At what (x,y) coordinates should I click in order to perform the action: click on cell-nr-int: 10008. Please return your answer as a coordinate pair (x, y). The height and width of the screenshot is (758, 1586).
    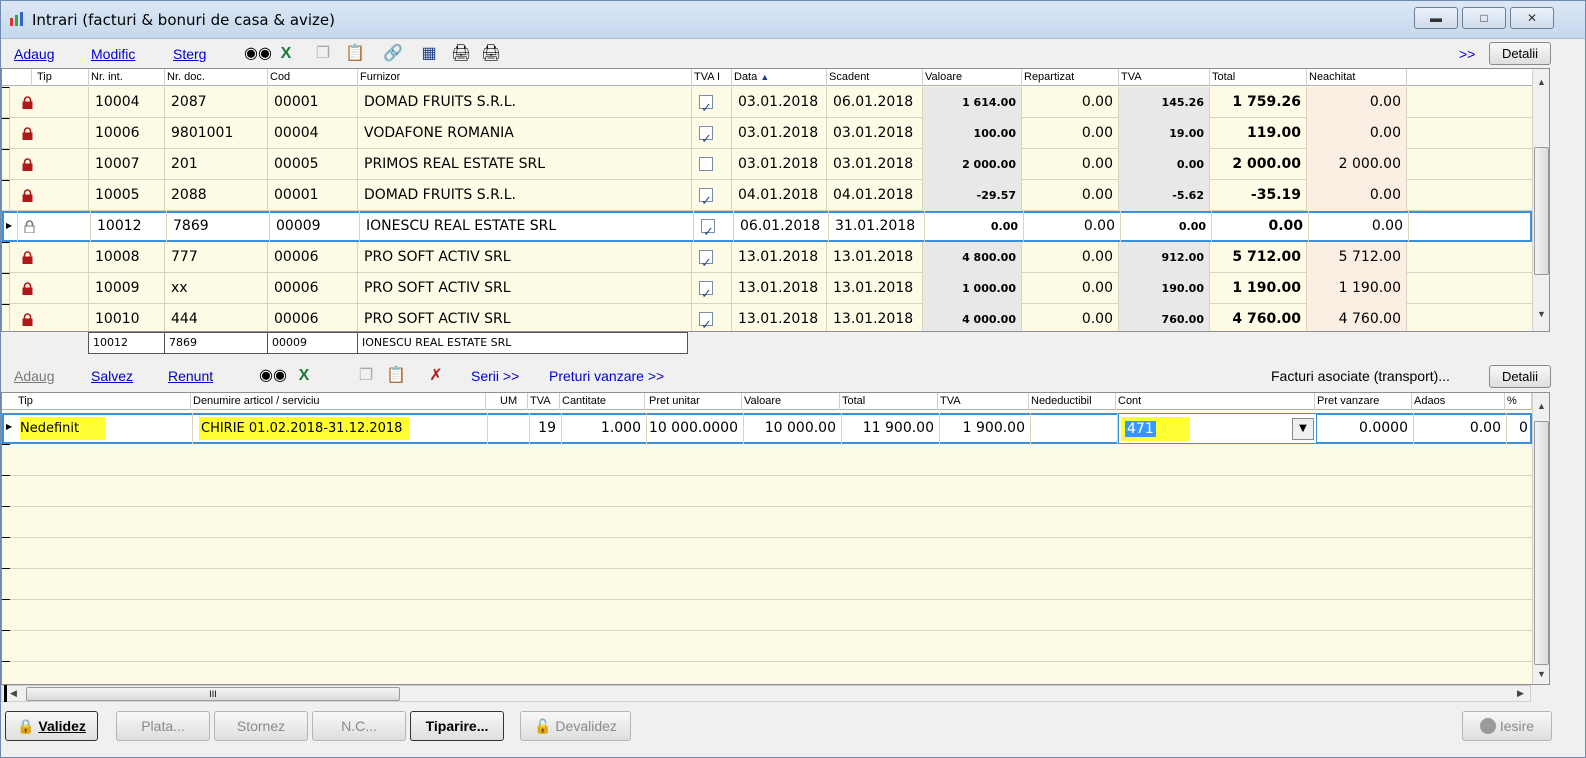
    Looking at the image, I should click on (127, 257).